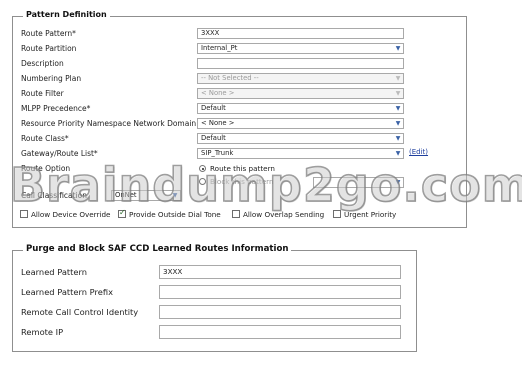 The width and height of the screenshot is (522, 370). I want to click on resource-priority-value: < None >, so click(218, 123).